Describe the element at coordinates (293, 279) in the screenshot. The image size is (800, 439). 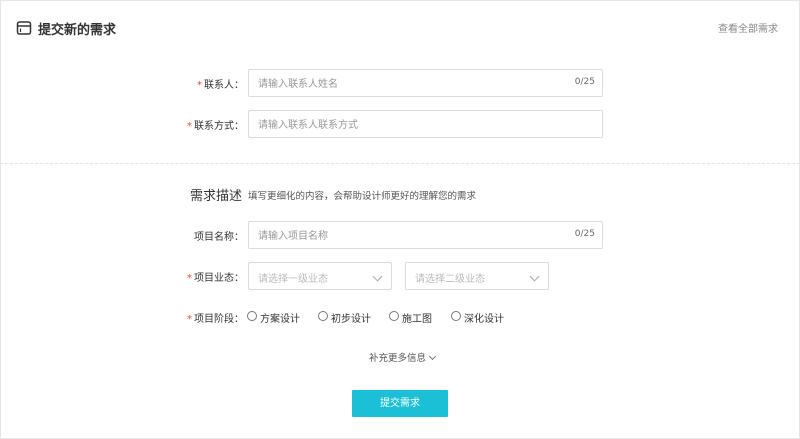
I see `primary-type-placeholder: 请选择一级业态` at that location.